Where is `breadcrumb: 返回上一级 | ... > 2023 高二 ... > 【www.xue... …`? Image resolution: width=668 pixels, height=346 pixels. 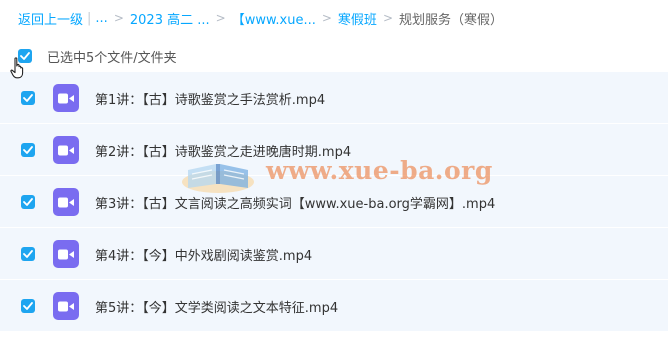 breadcrumb: 返回上一级 | ... > 2023 高二 ... > 【www.xue... … is located at coordinates (260, 18).